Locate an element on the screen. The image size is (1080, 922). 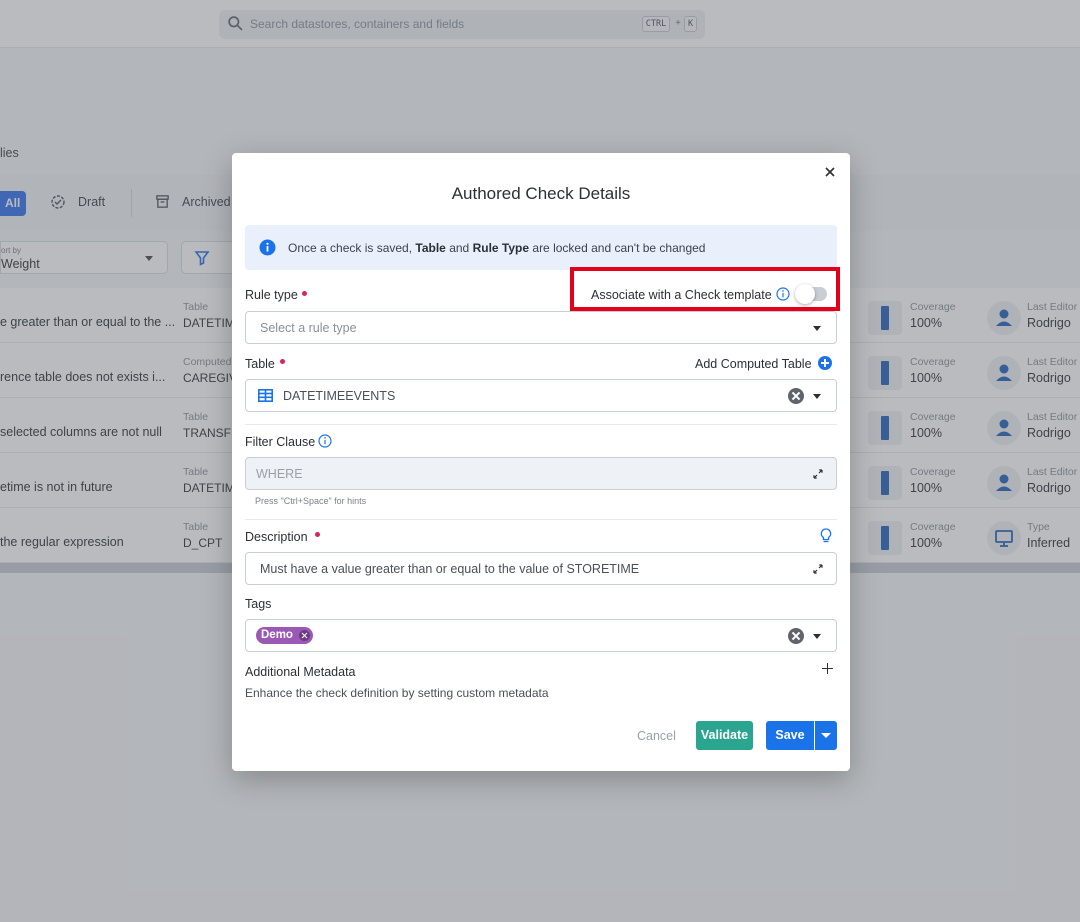
table-select: DATETIMEEVENTS is located at coordinates (541, 395).